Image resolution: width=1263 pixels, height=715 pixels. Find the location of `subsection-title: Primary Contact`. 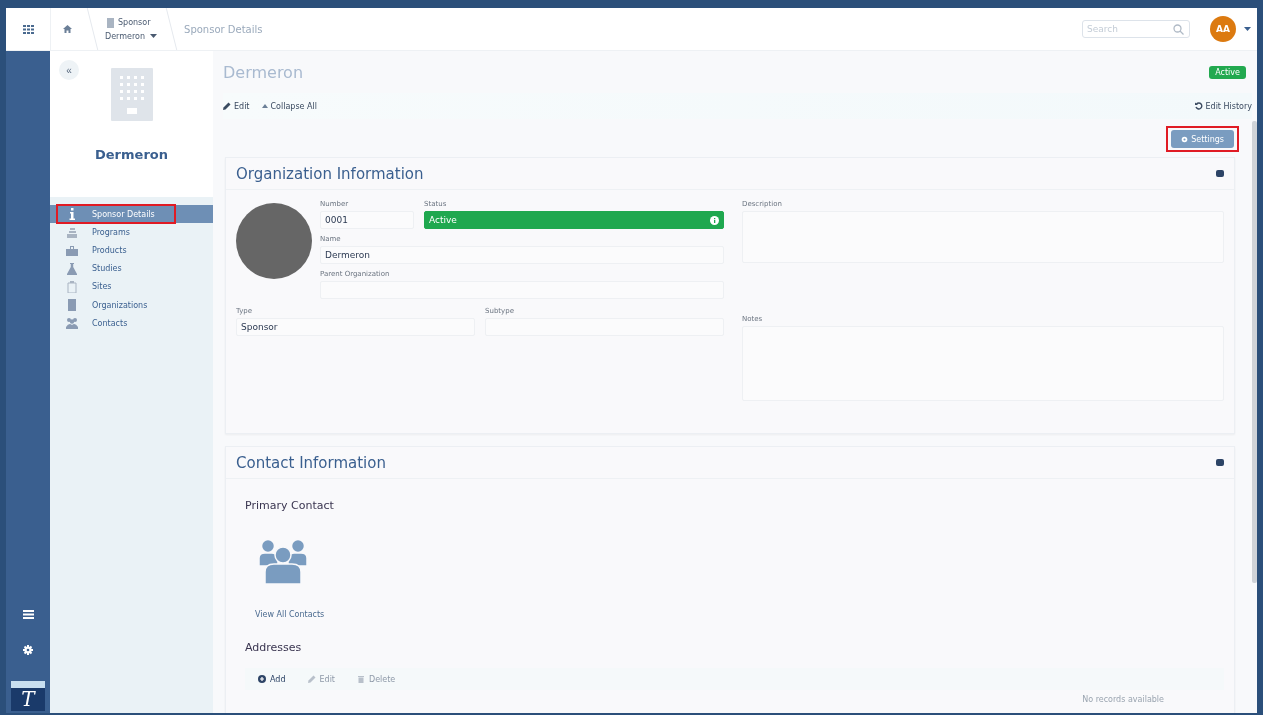

subsection-title: Primary Contact is located at coordinates (289, 505).